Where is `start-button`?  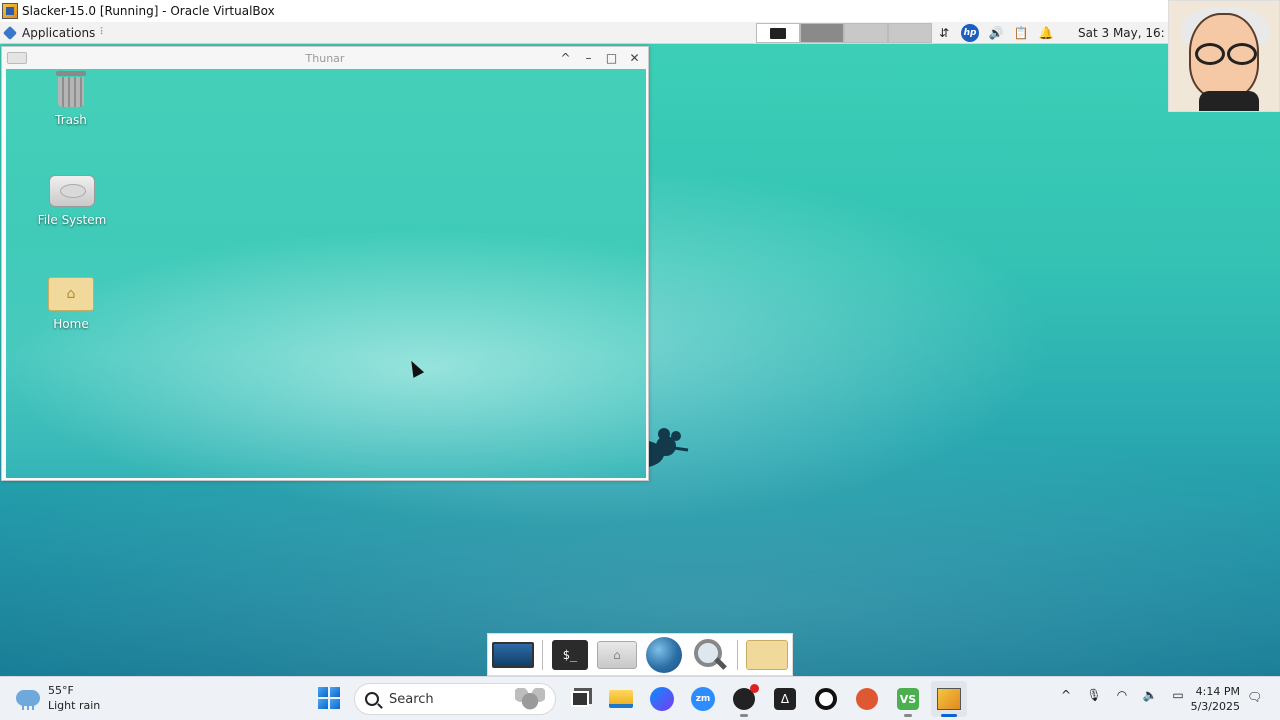 start-button is located at coordinates (329, 698).